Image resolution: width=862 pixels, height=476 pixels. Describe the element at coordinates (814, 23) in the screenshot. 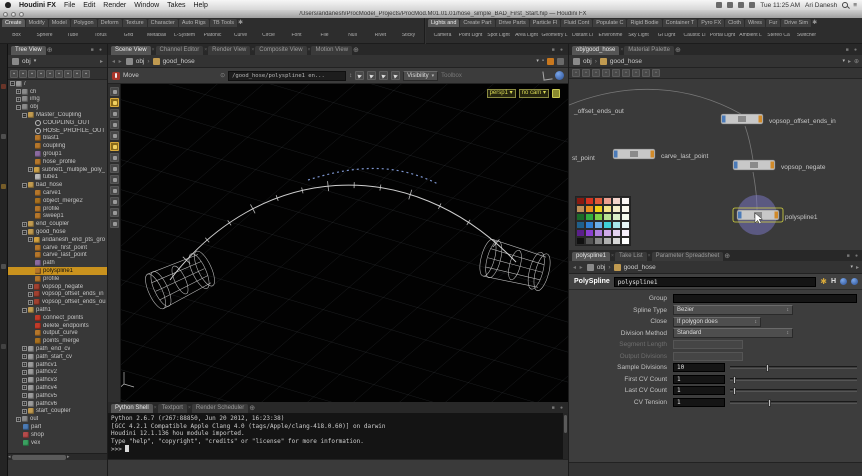

I see `shelf-gear-icon: ✱` at that location.